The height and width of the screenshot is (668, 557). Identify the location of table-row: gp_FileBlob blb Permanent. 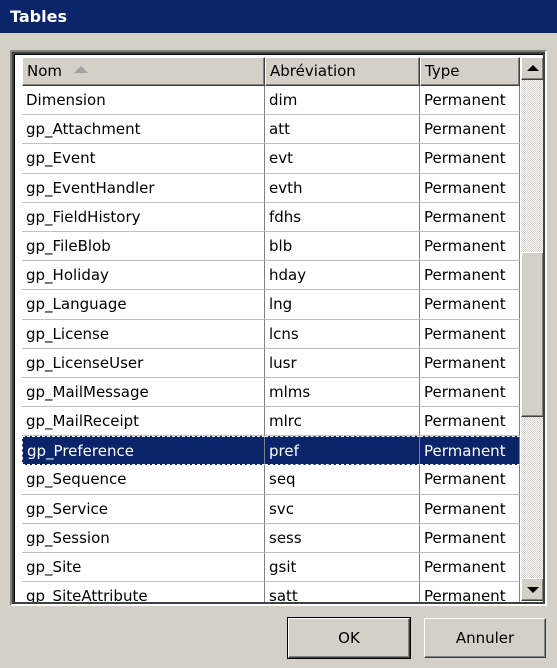
(271, 246).